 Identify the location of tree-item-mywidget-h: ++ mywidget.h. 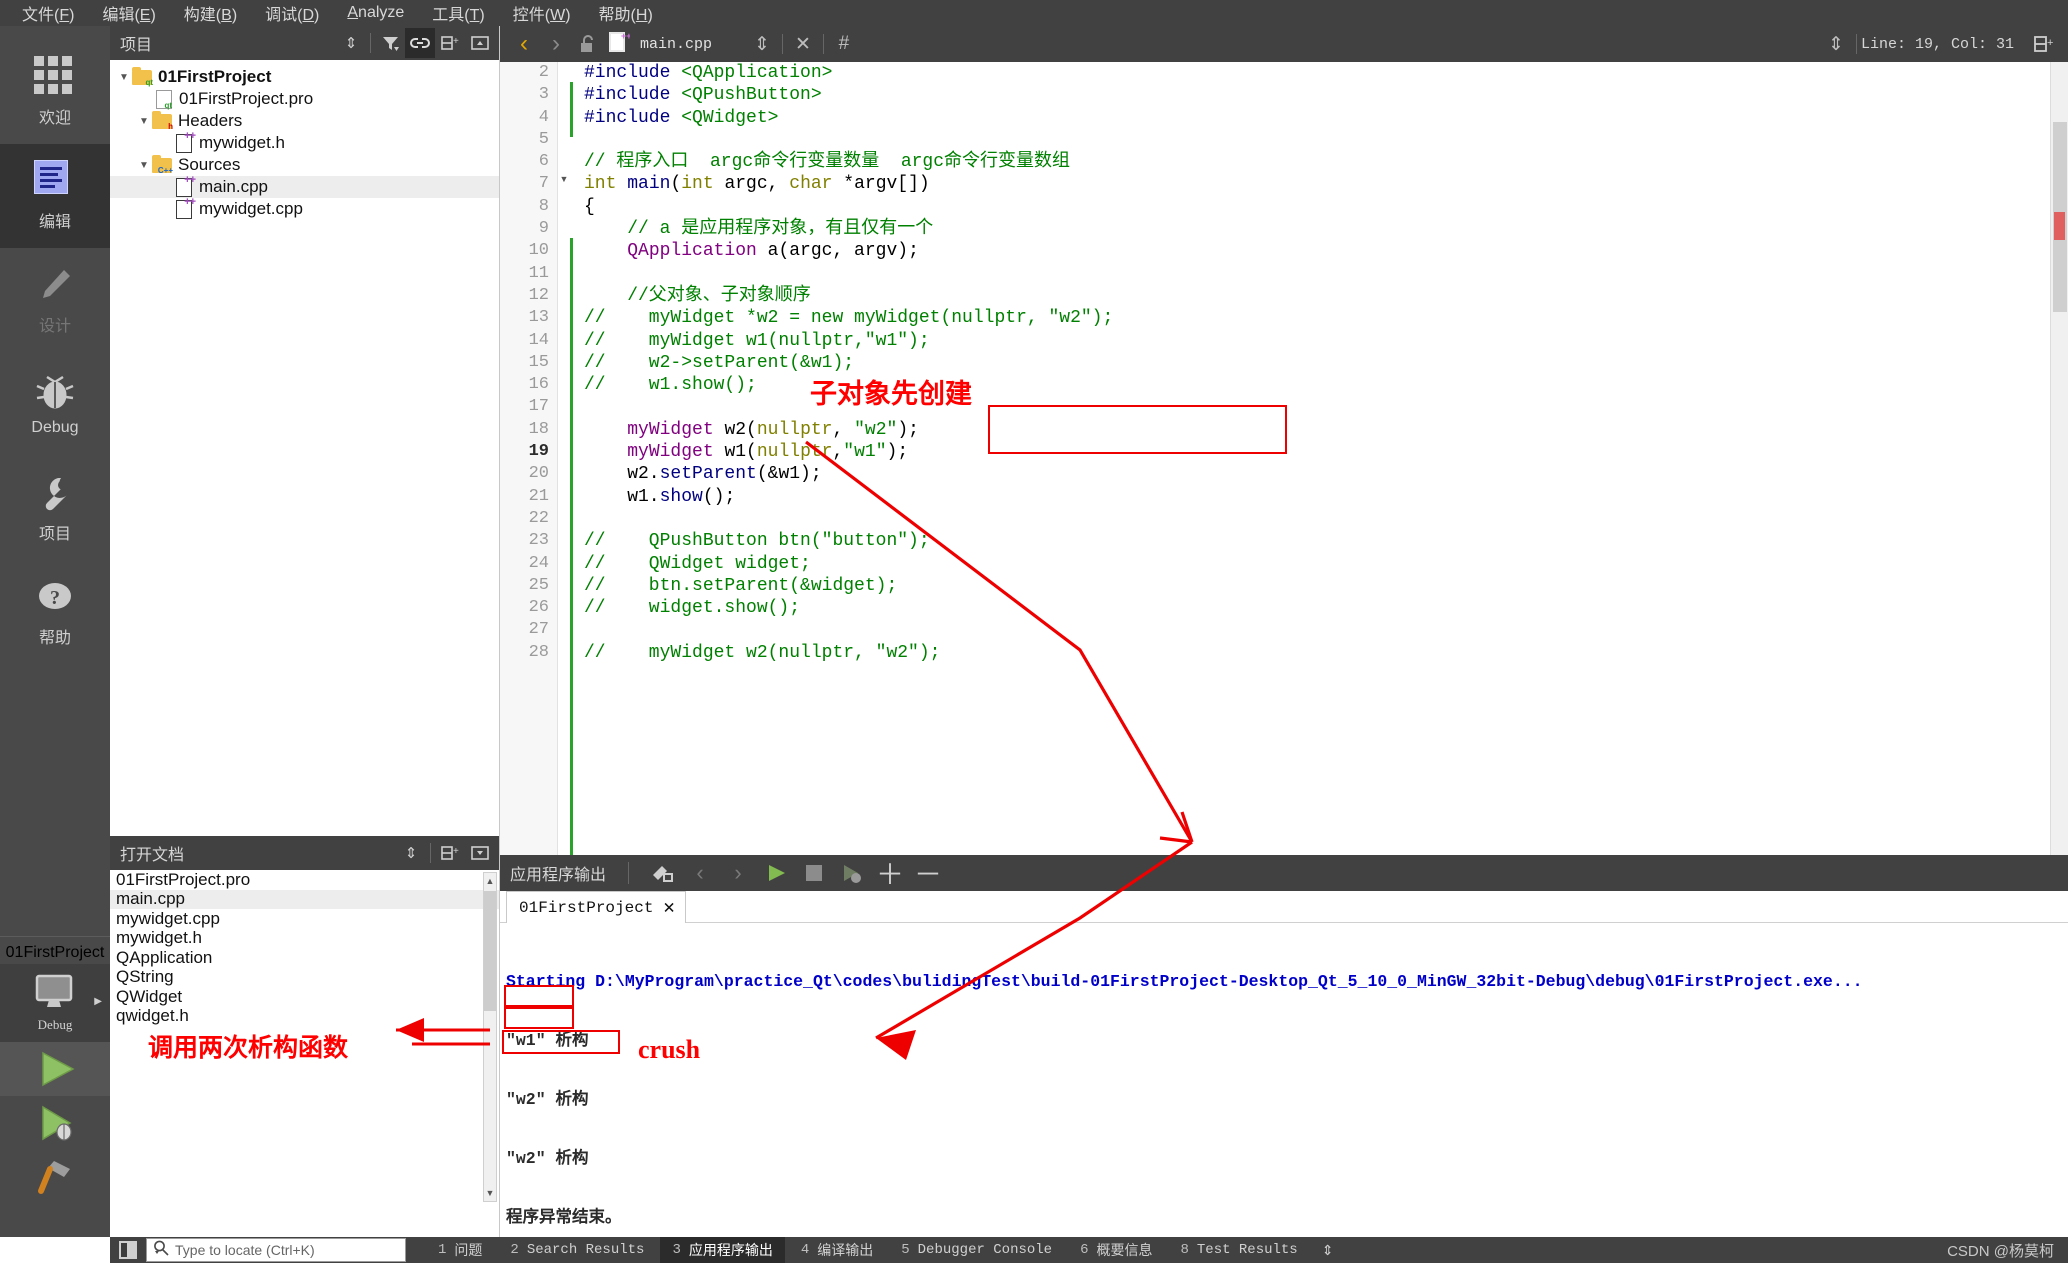
(304, 142).